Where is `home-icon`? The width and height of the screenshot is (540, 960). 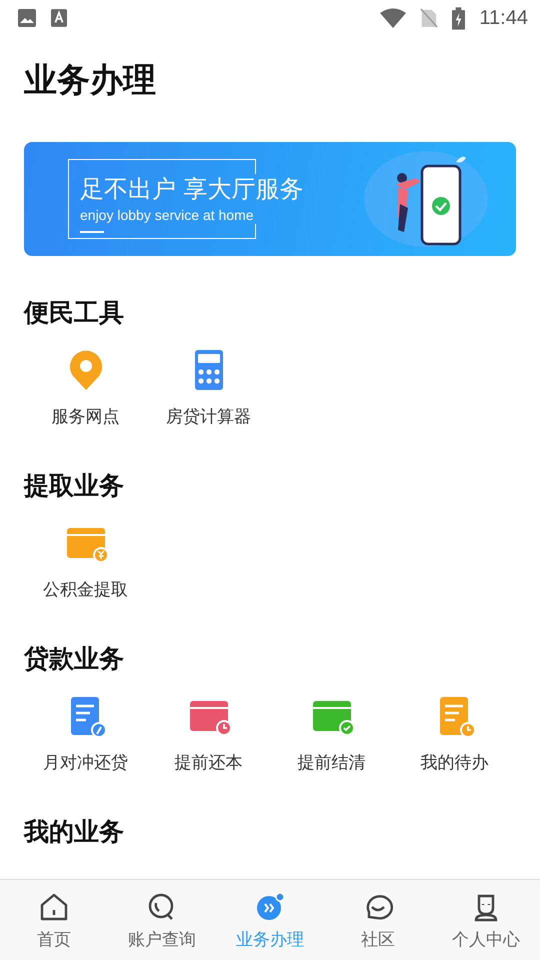 home-icon is located at coordinates (54, 907).